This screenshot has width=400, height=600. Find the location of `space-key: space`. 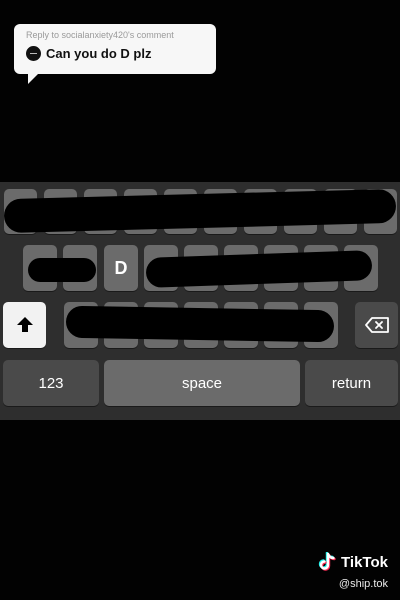

space-key: space is located at coordinates (202, 383).